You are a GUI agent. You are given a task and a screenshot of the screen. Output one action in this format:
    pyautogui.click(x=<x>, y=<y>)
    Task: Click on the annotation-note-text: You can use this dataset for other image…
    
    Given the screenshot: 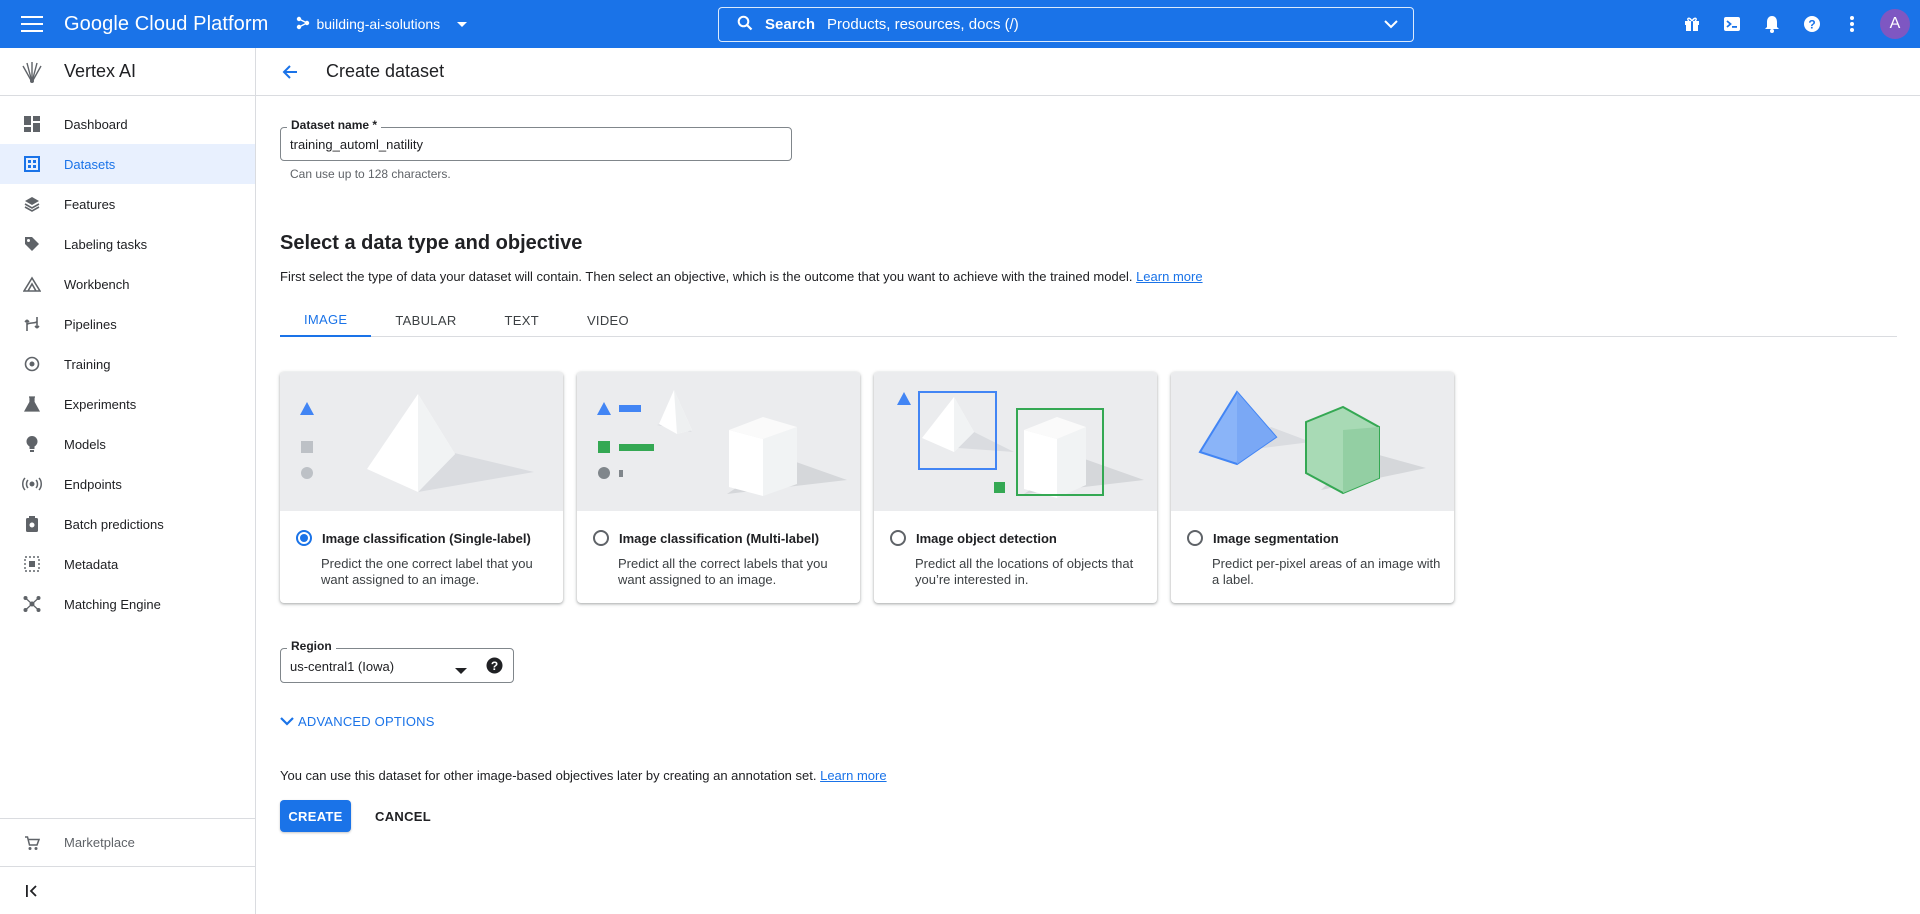 What is the action you would take?
    pyautogui.click(x=548, y=775)
    